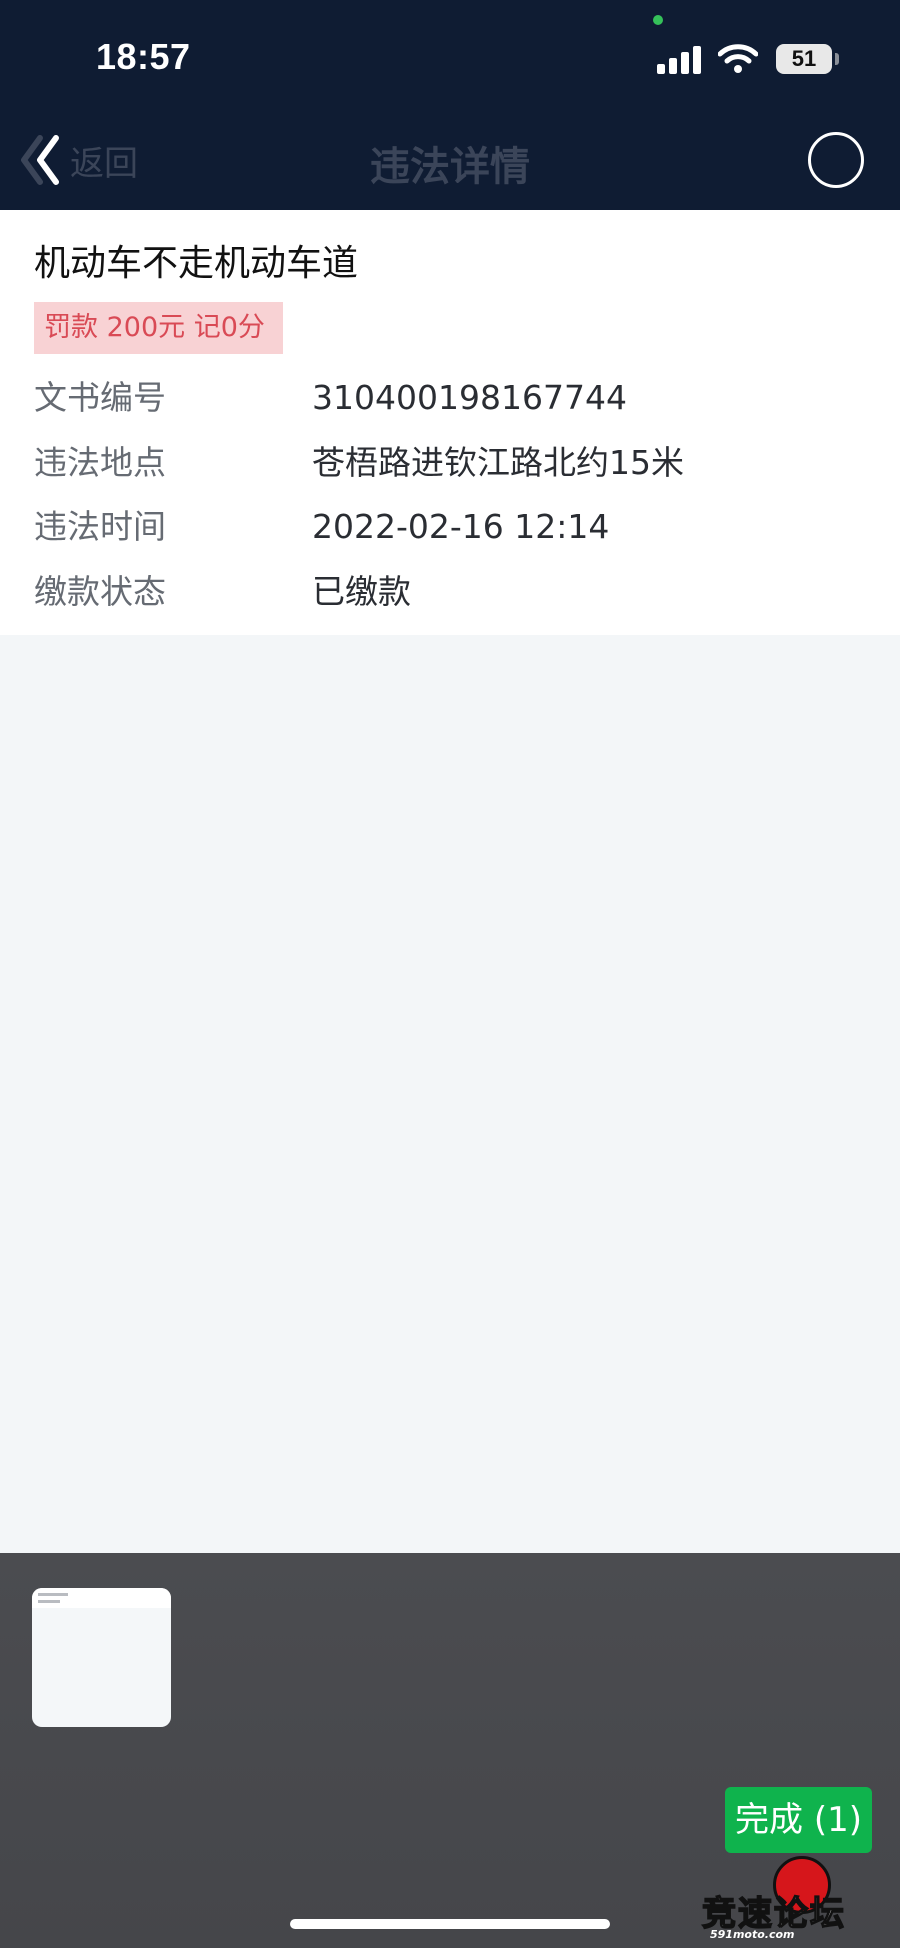  Describe the element at coordinates (450, 167) in the screenshot. I see `page-title: 违法详情` at that location.